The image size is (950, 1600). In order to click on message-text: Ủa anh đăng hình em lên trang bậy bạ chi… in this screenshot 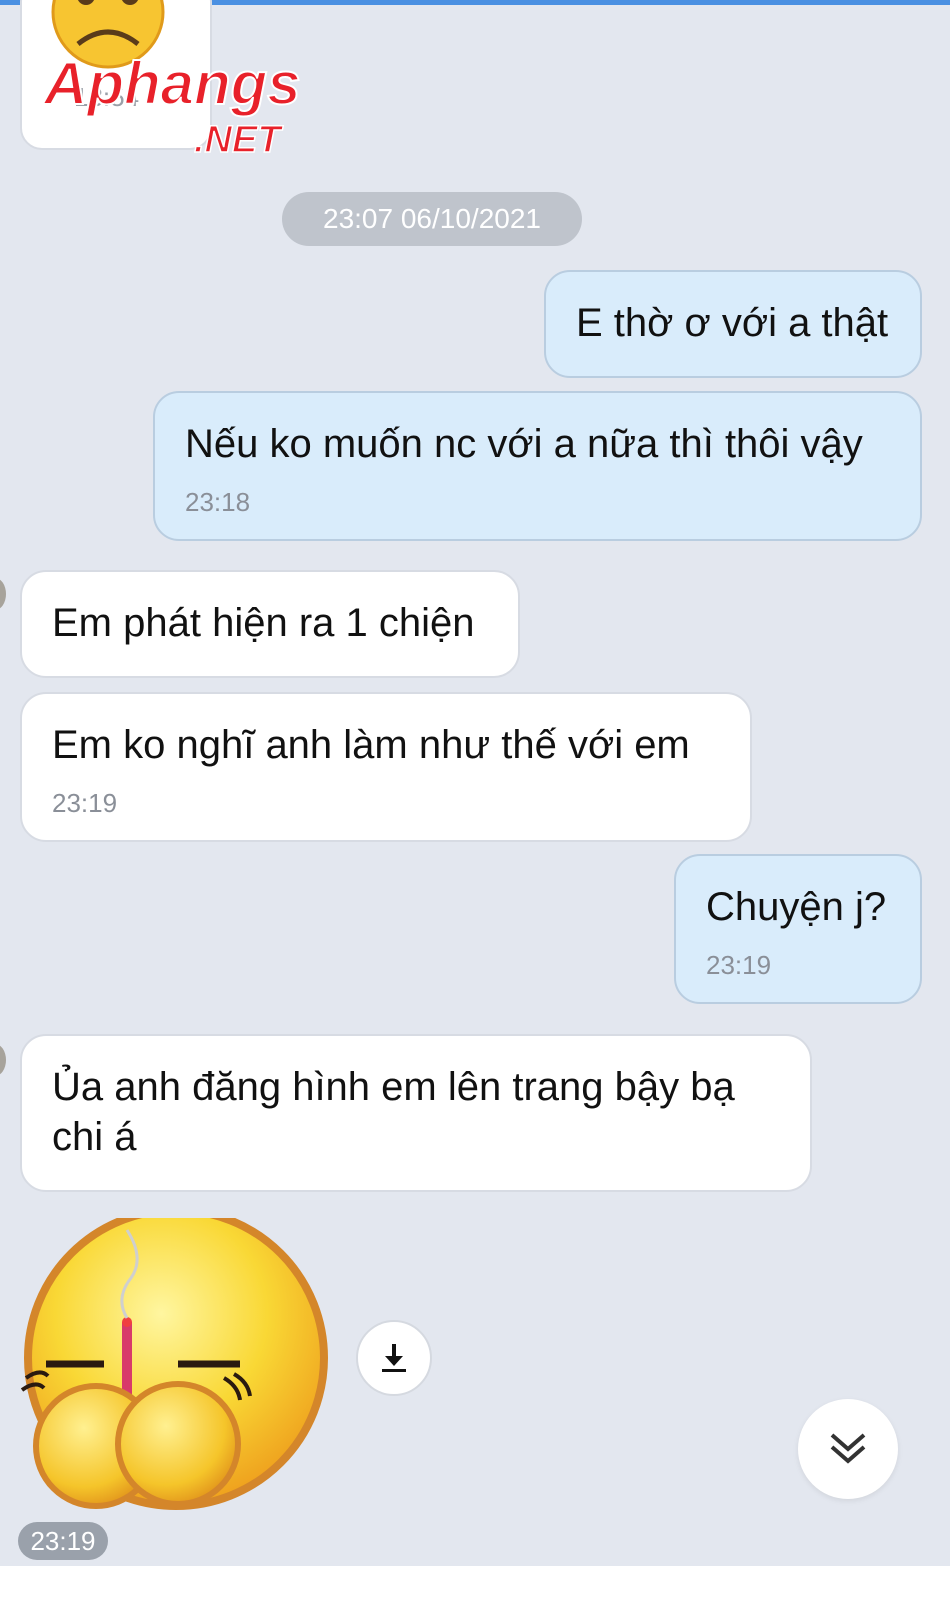, I will do `click(393, 1112)`.